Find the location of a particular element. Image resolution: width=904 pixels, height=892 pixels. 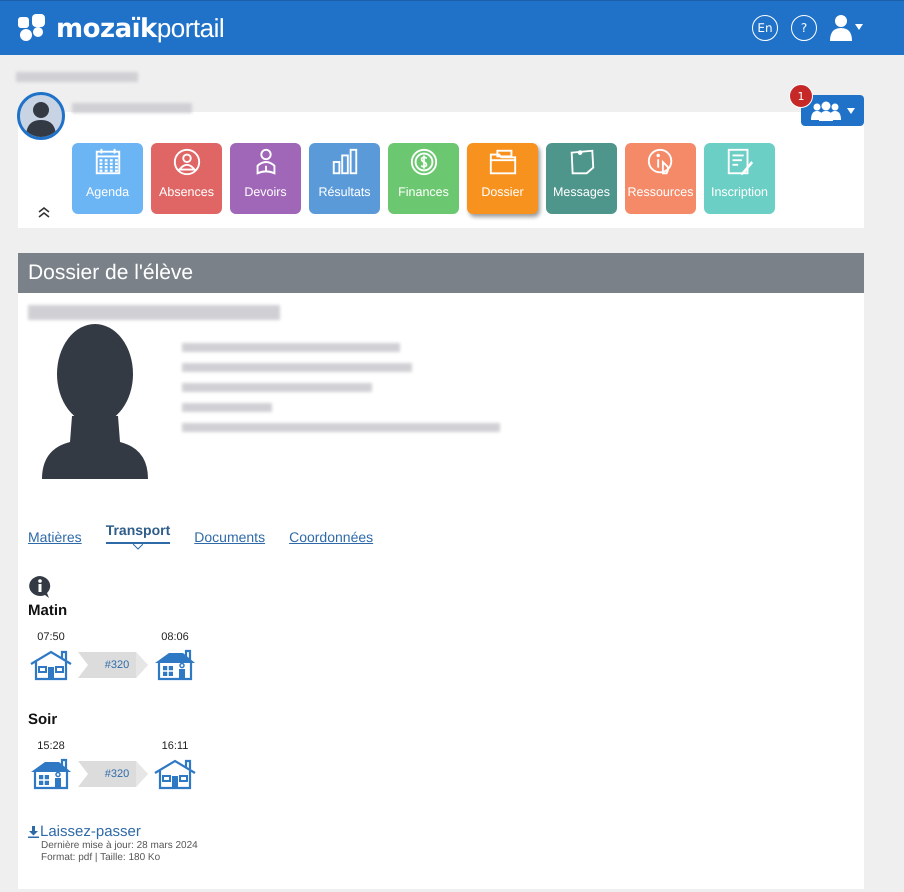

help-button: ? is located at coordinates (804, 28).